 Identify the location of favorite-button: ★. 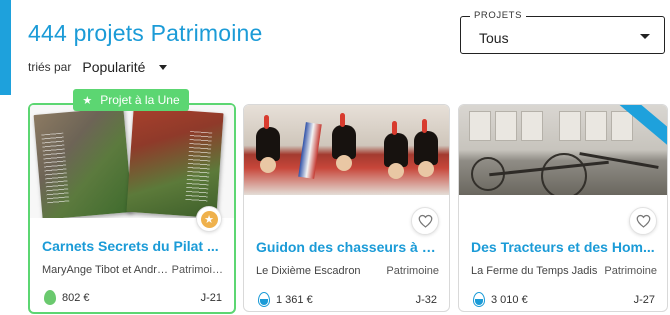
(209, 219).